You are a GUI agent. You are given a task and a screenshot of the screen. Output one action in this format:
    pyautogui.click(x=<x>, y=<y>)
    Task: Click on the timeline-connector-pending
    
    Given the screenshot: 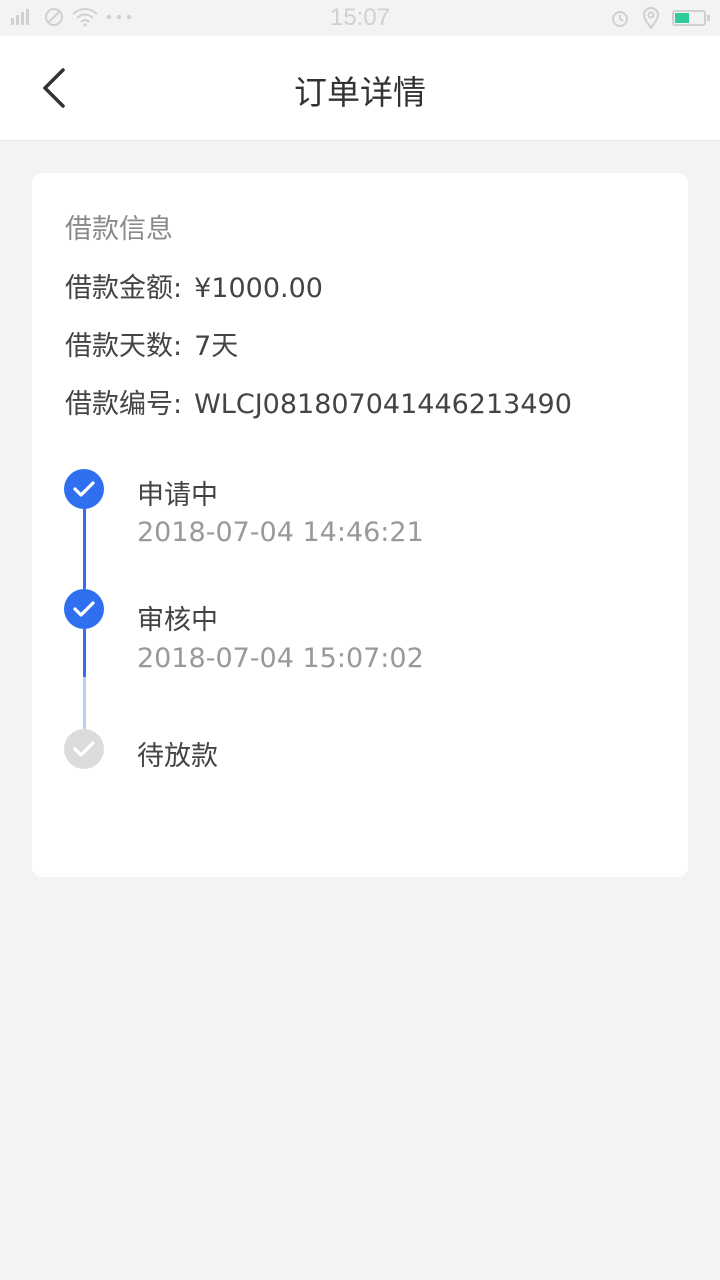 What is the action you would take?
    pyautogui.click(x=84, y=703)
    